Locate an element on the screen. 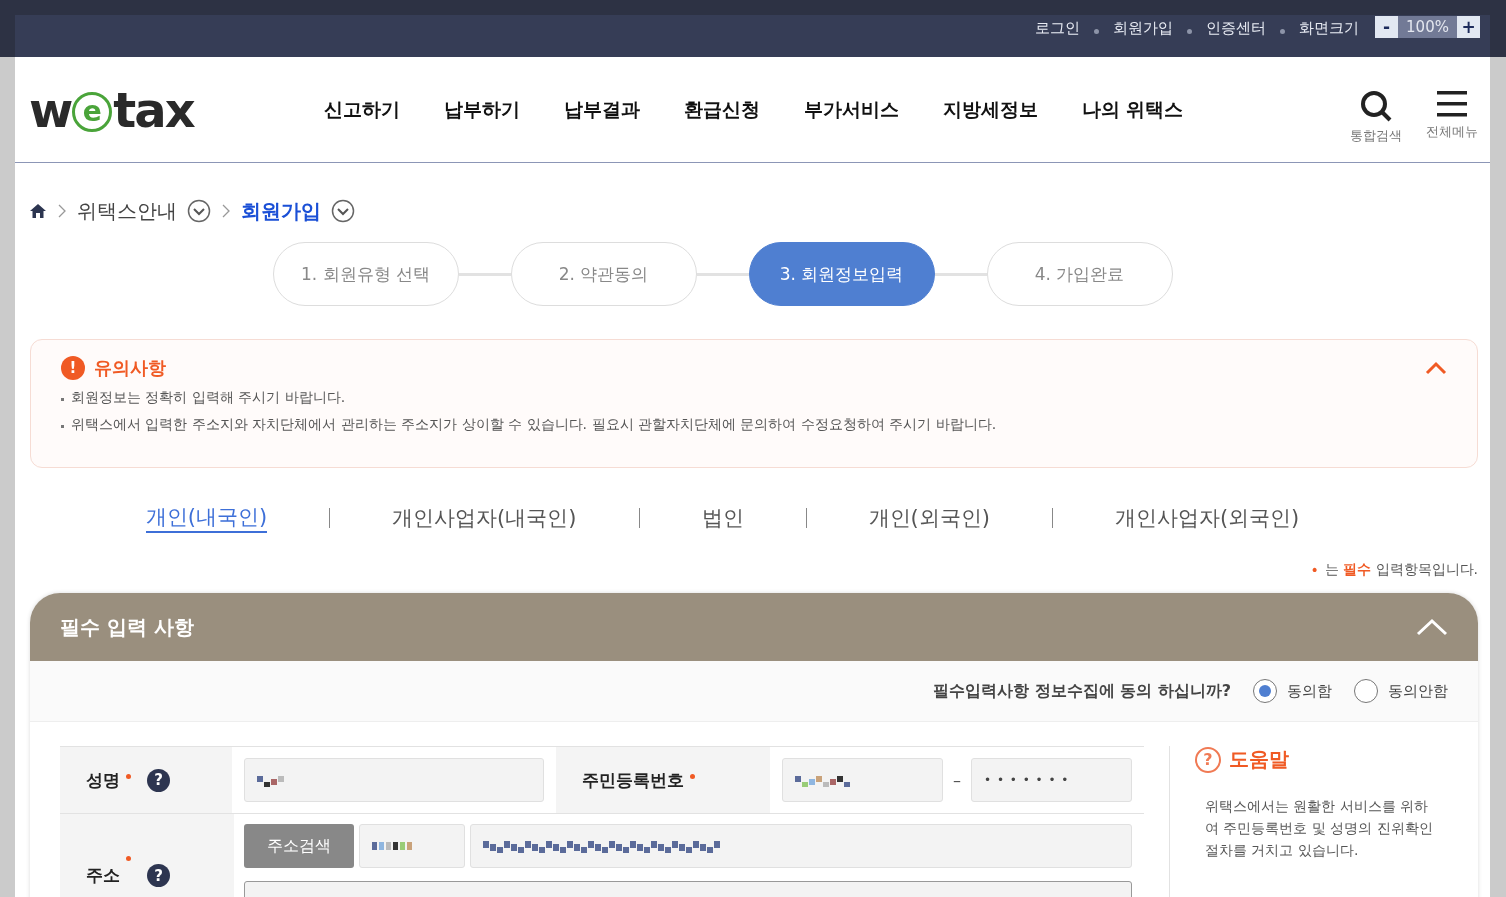  alert-icon: ! is located at coordinates (73, 368).